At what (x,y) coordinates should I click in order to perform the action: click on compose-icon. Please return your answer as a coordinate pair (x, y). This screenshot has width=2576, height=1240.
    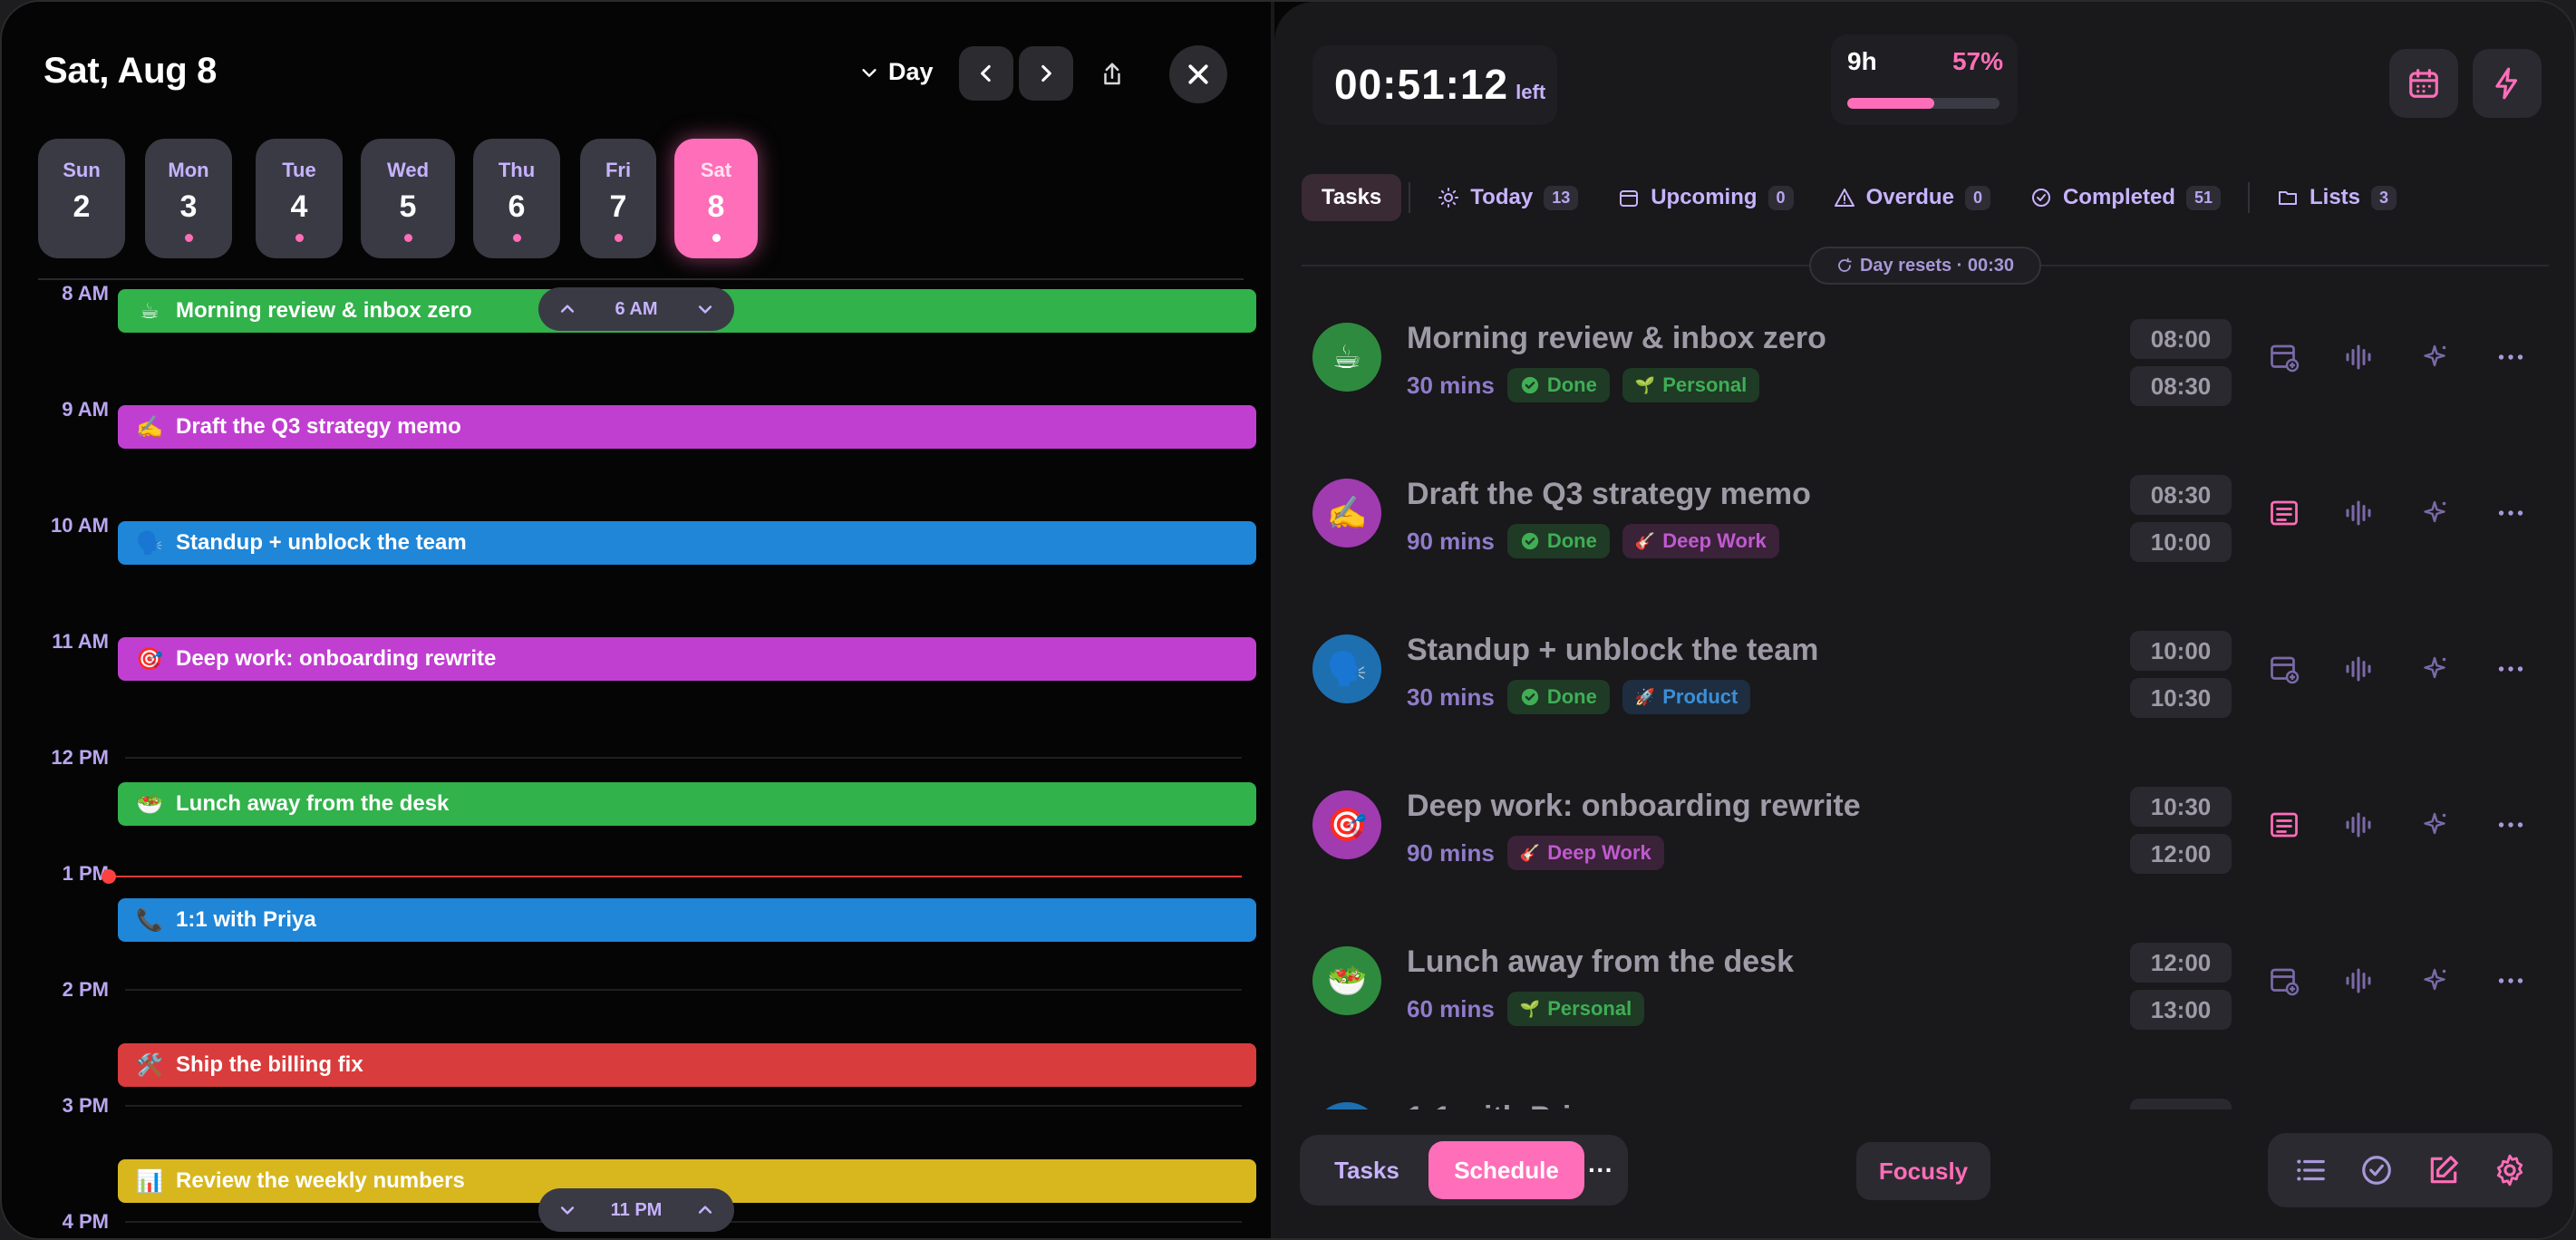
    Looking at the image, I should click on (2443, 1170).